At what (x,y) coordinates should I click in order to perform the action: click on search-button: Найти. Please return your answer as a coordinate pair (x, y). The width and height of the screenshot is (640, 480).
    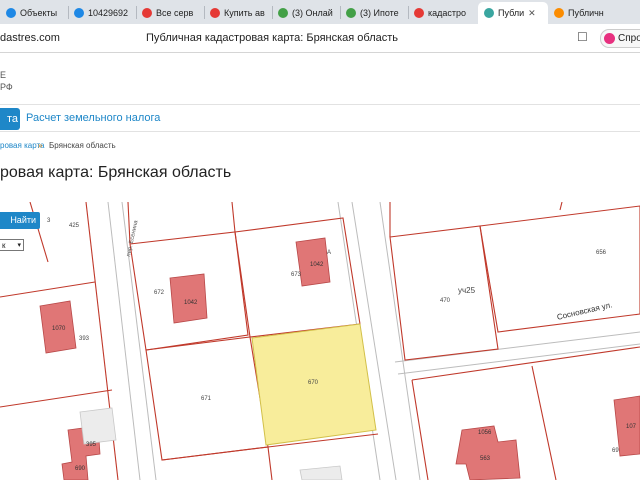
    Looking at the image, I should click on (20, 220).